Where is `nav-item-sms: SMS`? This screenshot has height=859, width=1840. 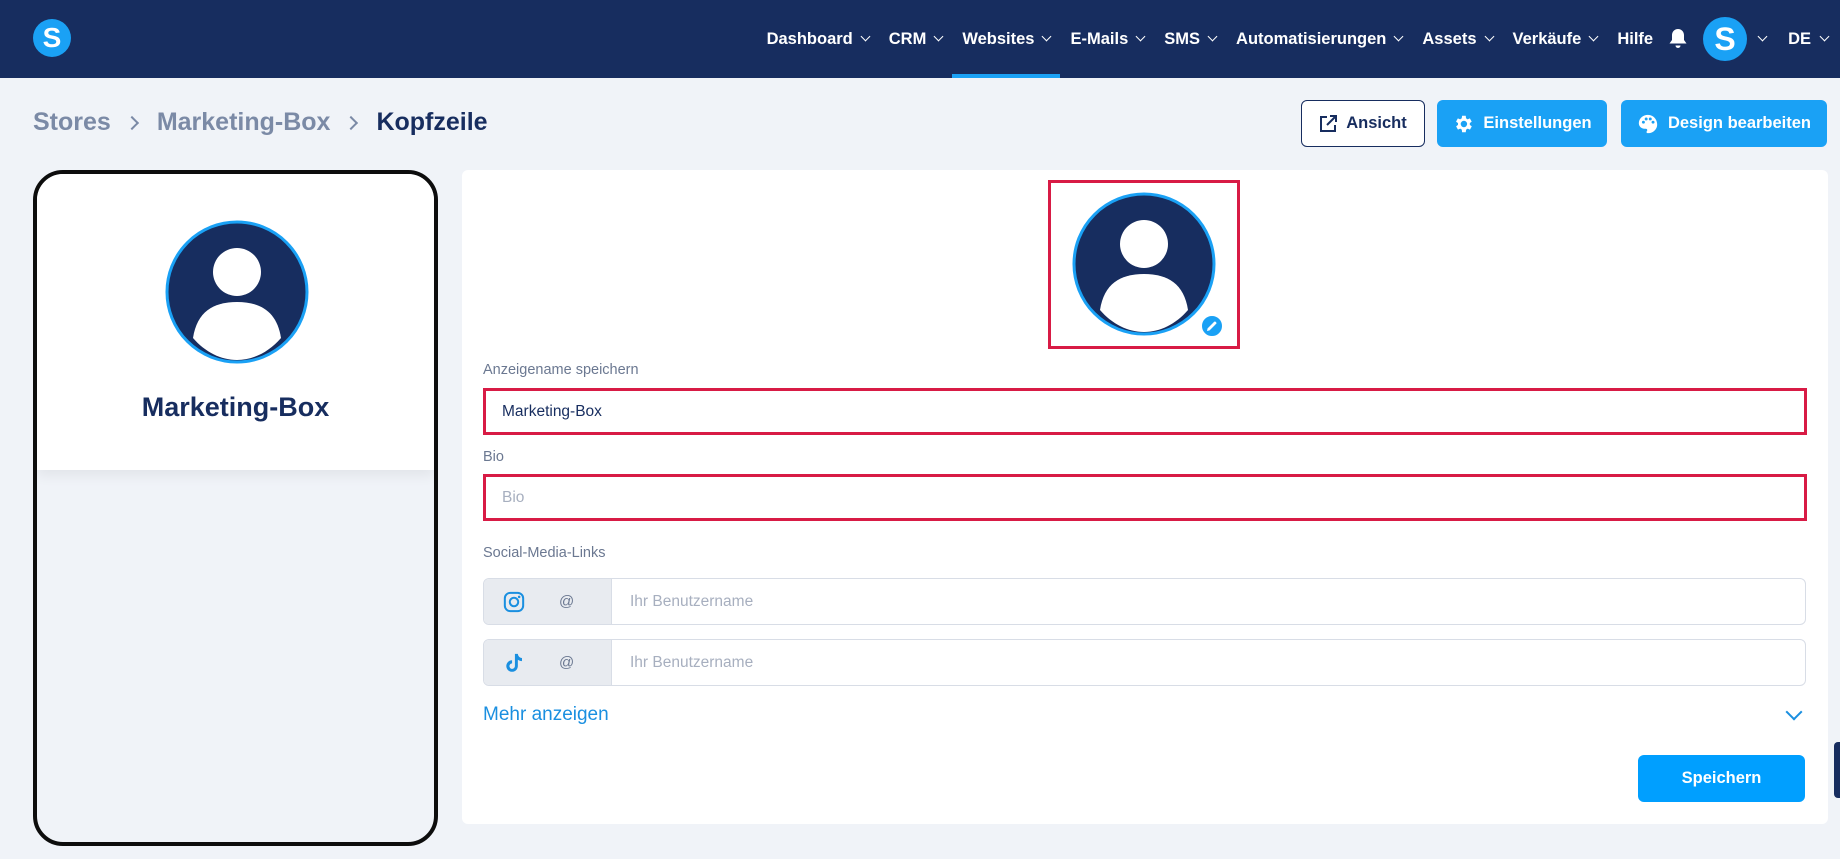 nav-item-sms: SMS is located at coordinates (1190, 39).